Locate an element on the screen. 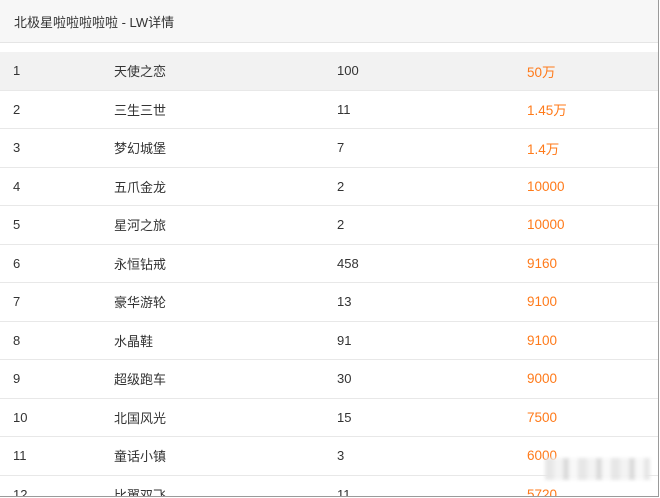 Image resolution: width=660 pixels, height=498 pixels. table-row: 9 超级跑车 30 9000 is located at coordinates (329, 379).